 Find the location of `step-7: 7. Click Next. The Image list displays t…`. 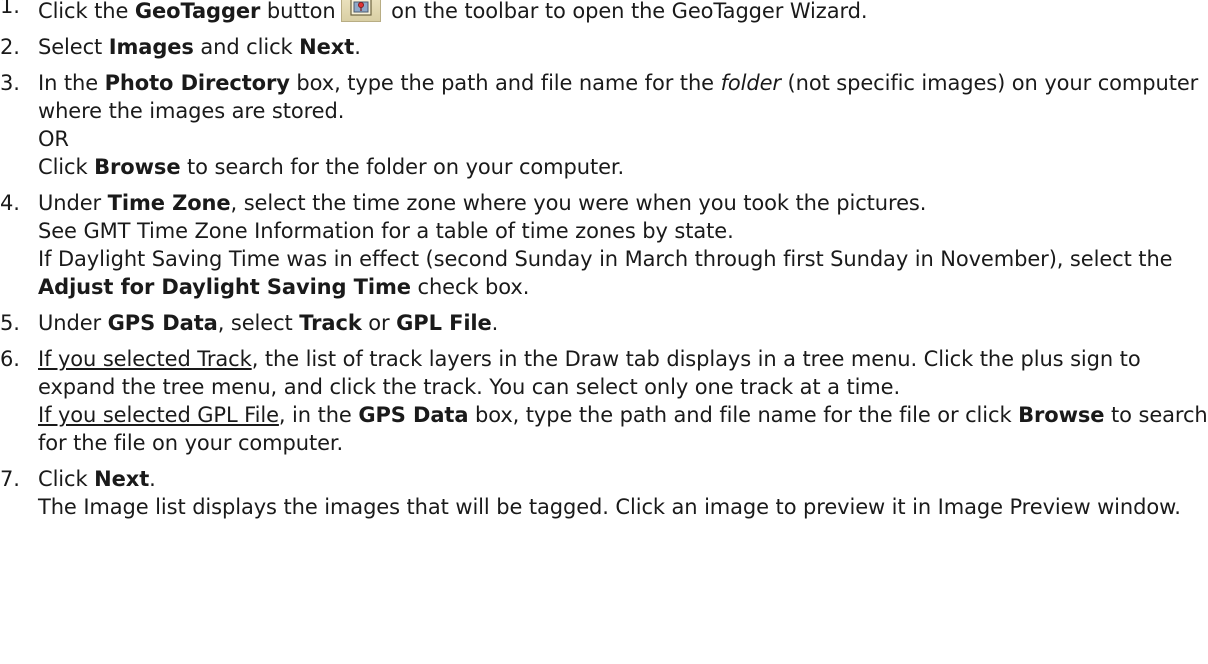

step-7: 7. Click Next. The Image list displays t… is located at coordinates (604, 493).